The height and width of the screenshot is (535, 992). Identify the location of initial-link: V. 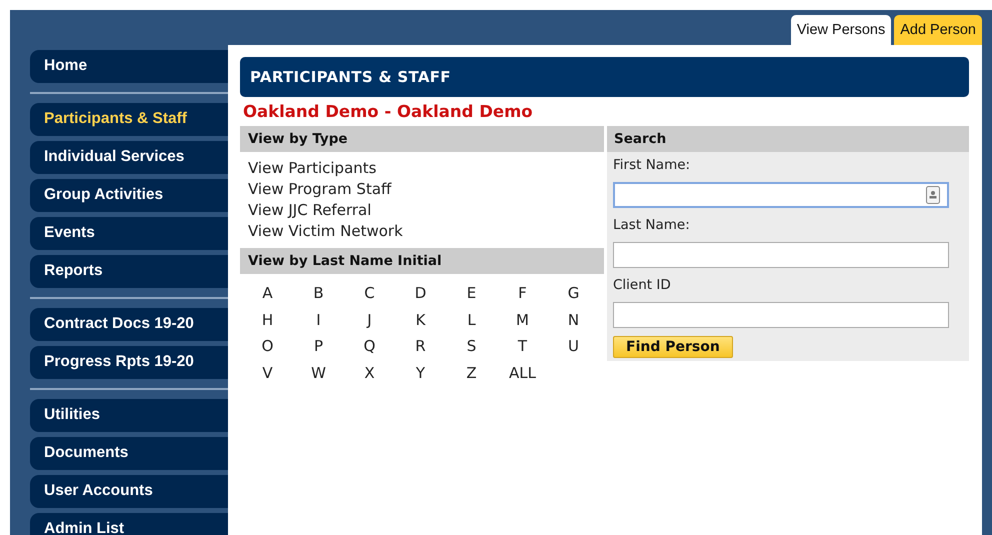
(267, 373).